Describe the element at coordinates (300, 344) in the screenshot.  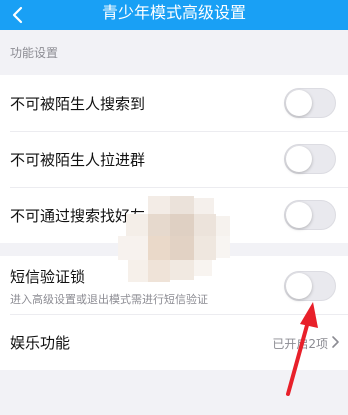
I see `entertainment-status: 已开启2项` at that location.